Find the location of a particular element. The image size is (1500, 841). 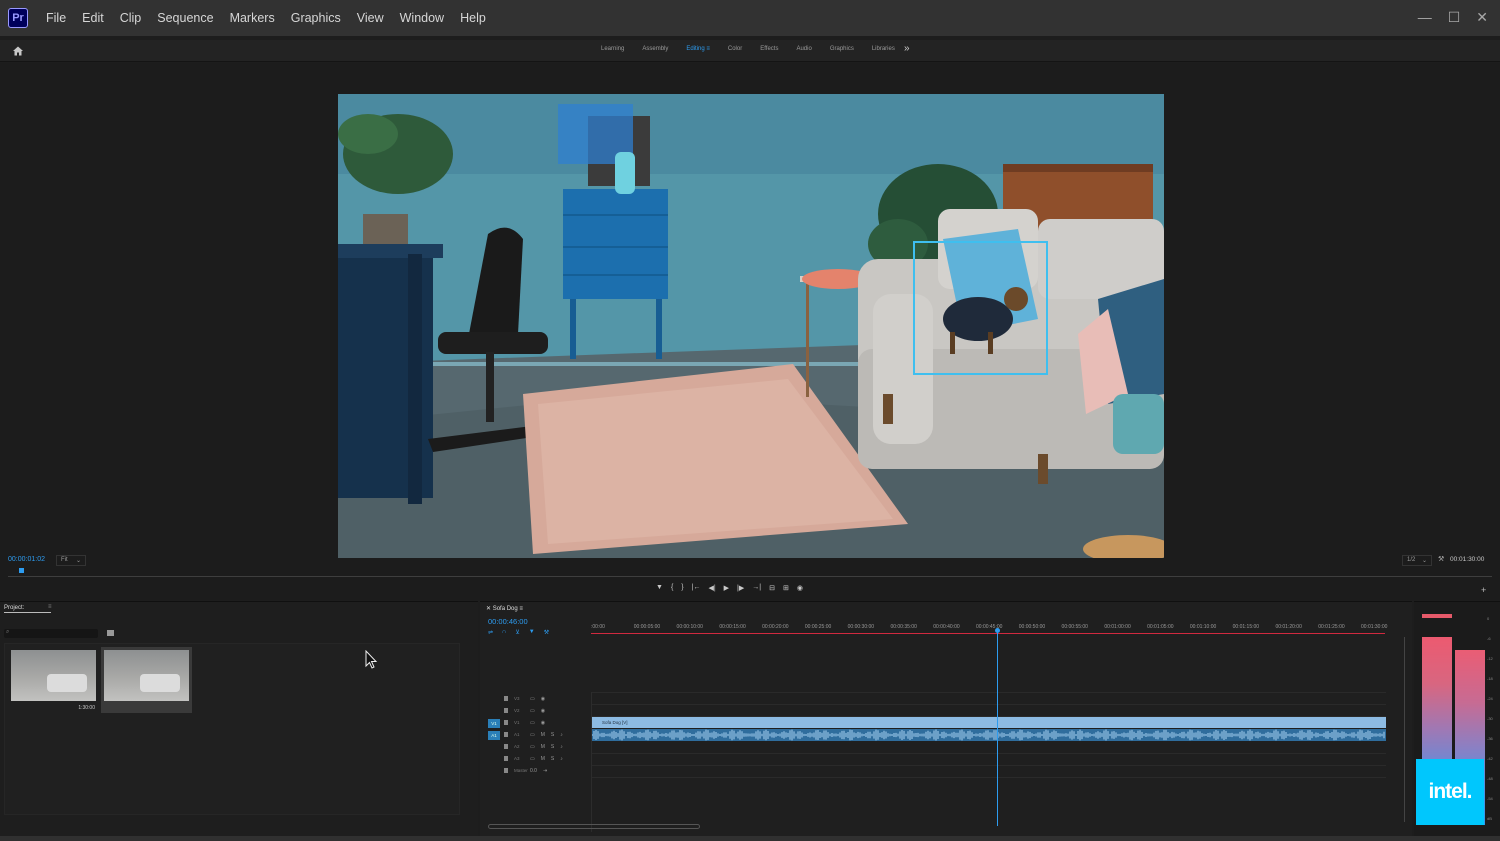

playhead-timecode: 00:00:01:02 is located at coordinates (26, 559).